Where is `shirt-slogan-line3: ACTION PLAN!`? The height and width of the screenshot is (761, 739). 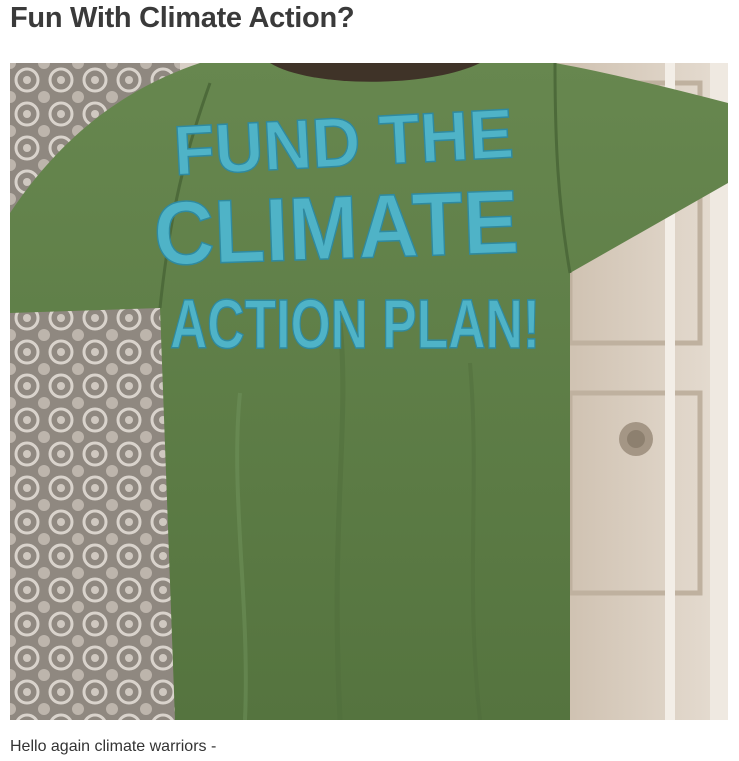
shirt-slogan-line3: ACTION PLAN! is located at coordinates (355, 324).